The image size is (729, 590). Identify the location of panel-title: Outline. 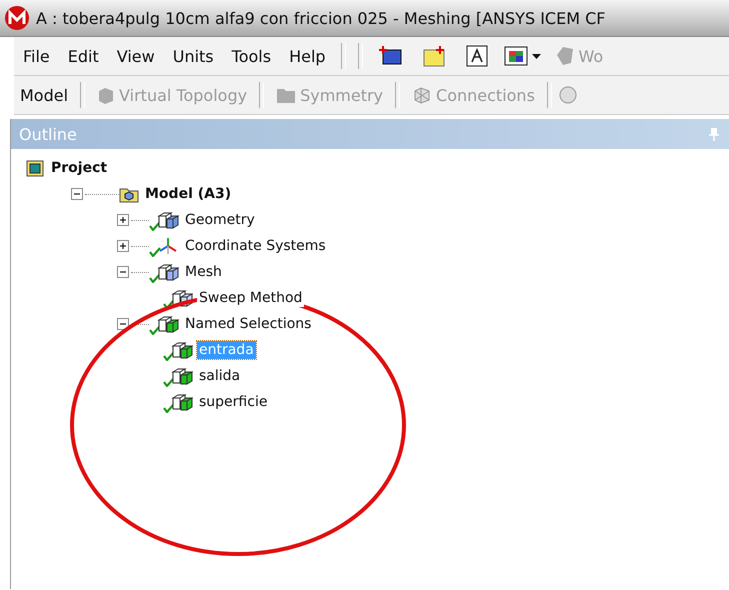
(48, 134).